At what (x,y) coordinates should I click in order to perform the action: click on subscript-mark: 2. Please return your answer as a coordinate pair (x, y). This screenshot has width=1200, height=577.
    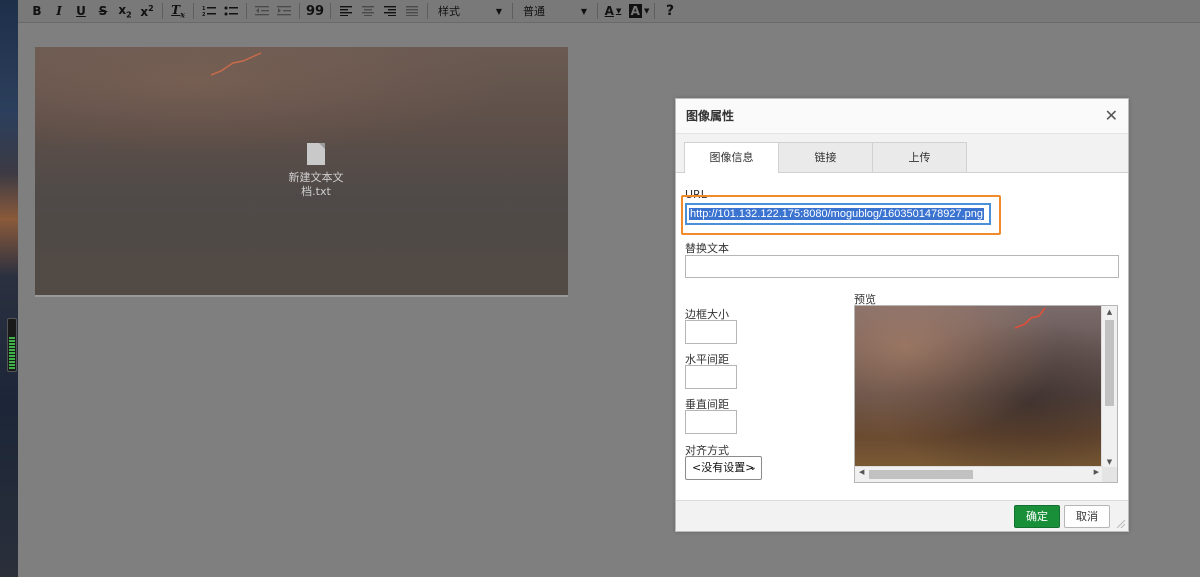
    Looking at the image, I should click on (129, 15).